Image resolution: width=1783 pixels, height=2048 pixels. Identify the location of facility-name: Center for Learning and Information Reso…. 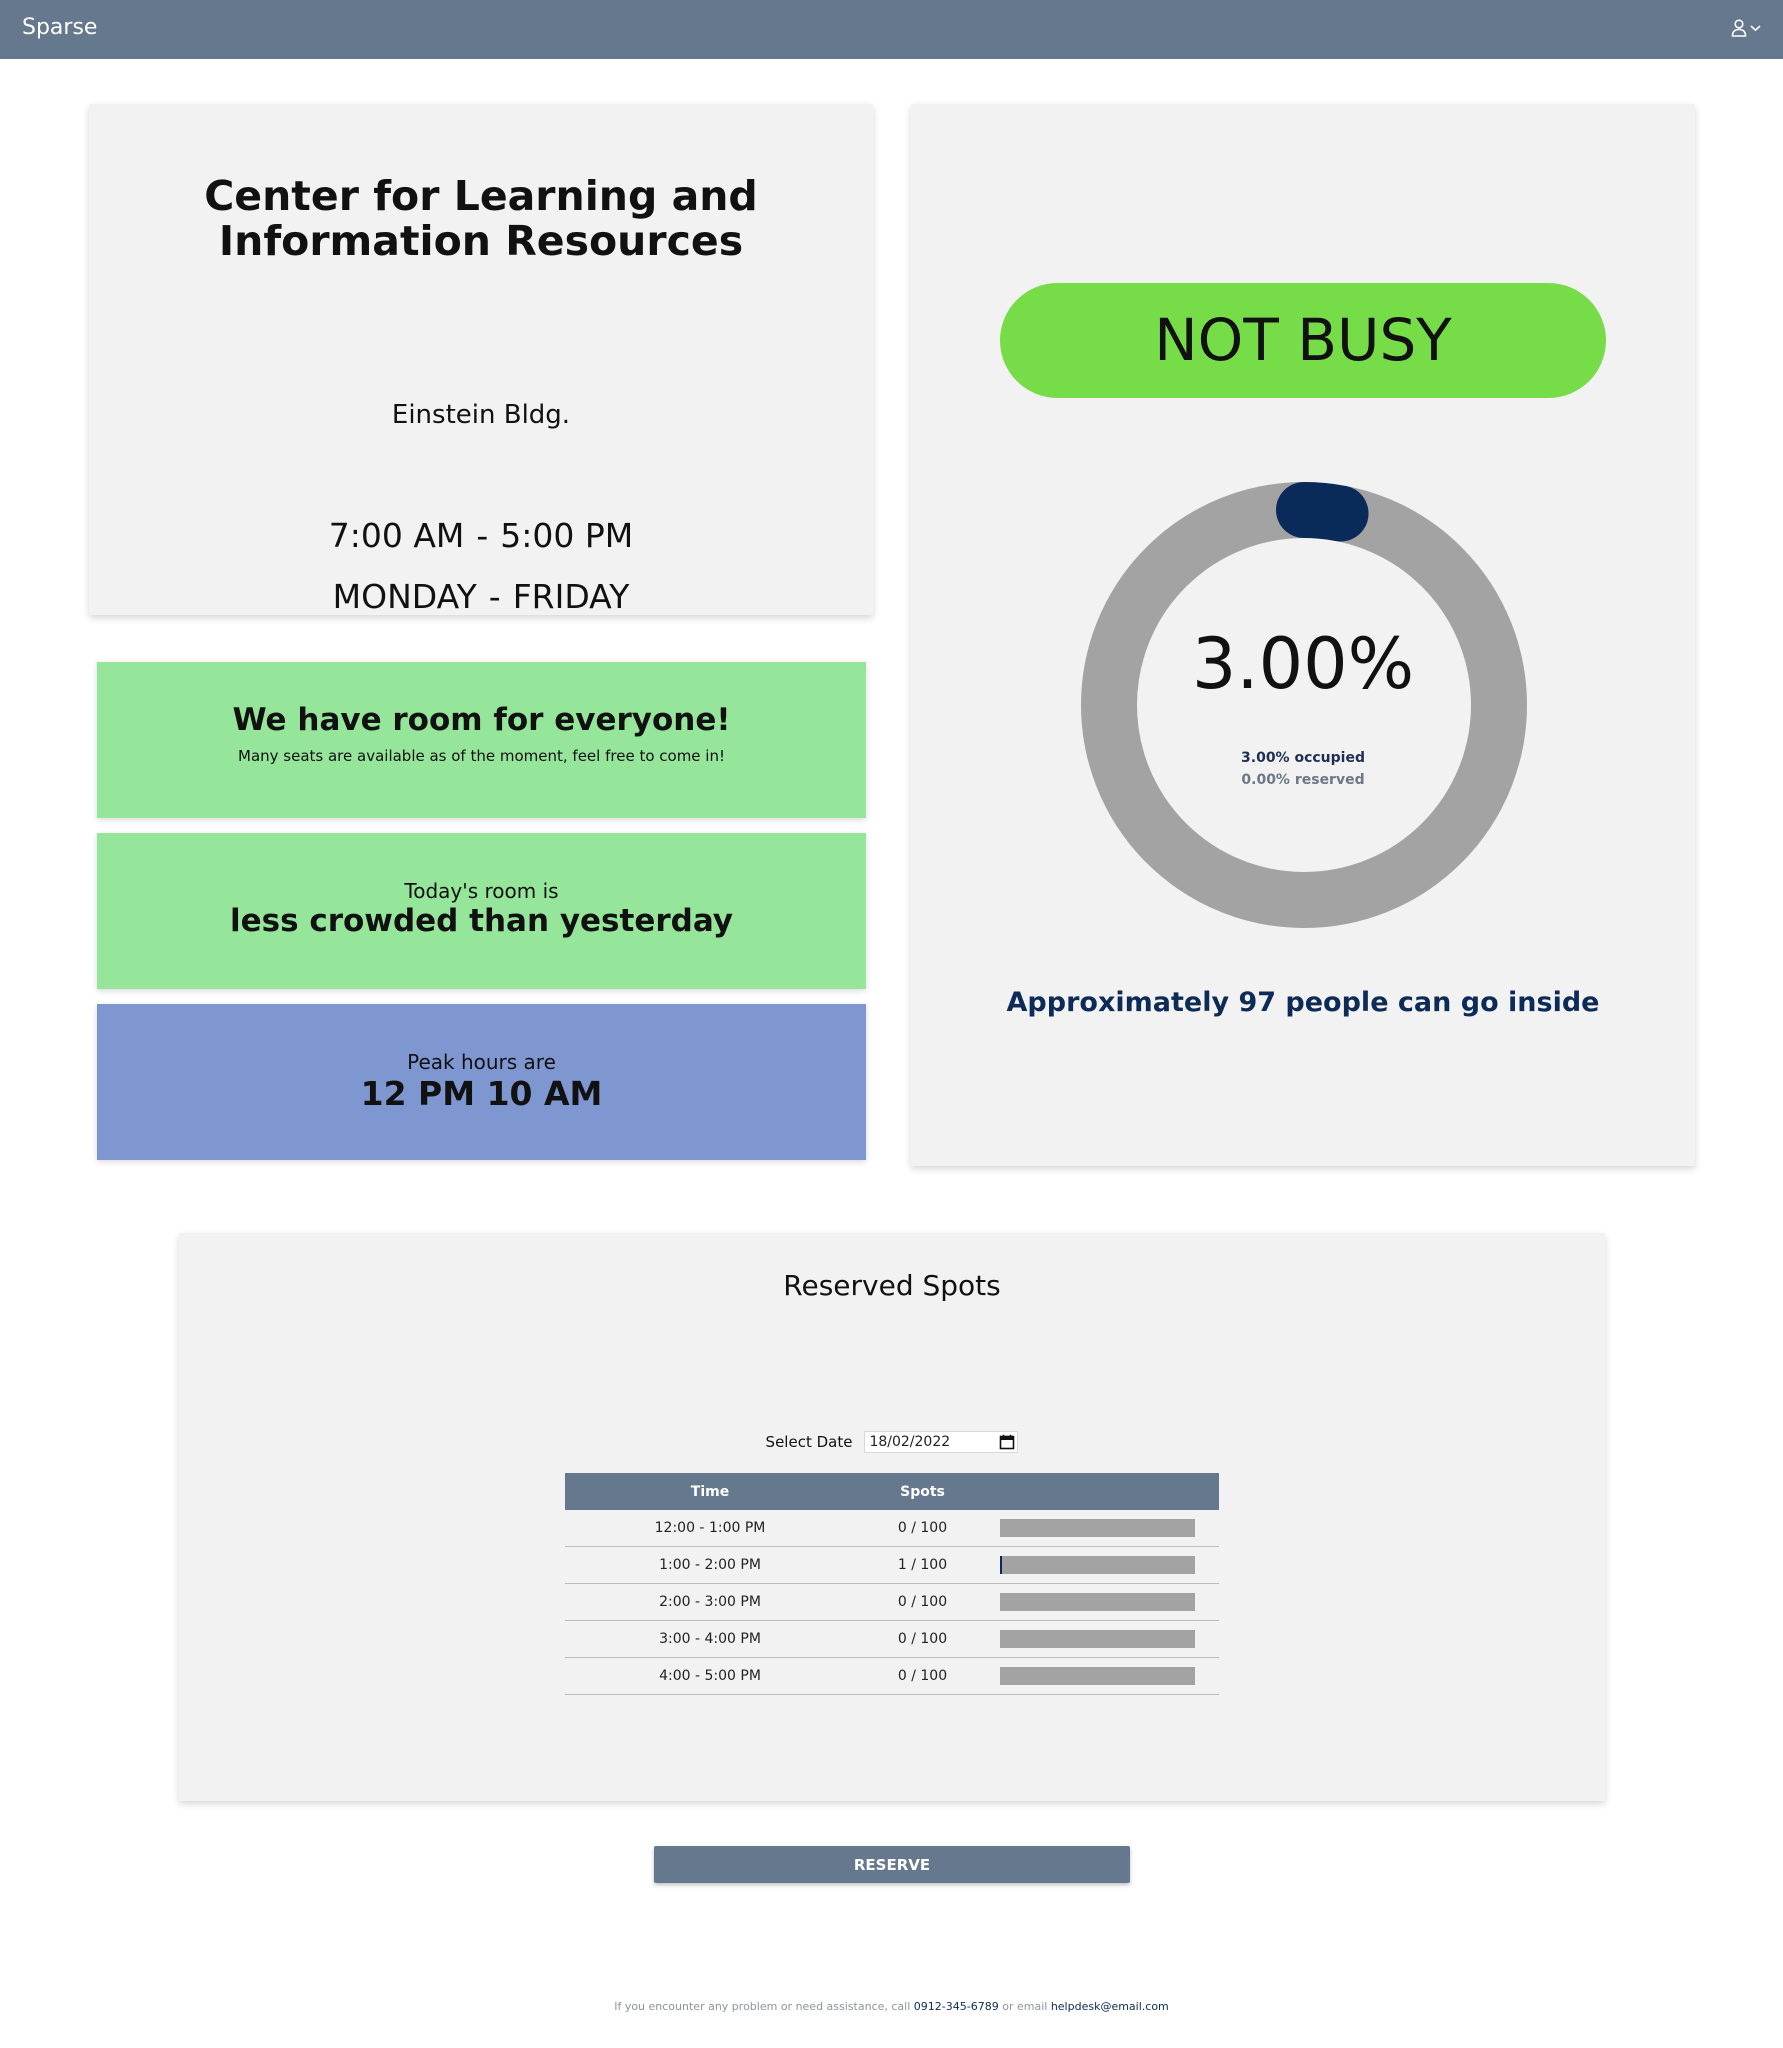
(481, 218).